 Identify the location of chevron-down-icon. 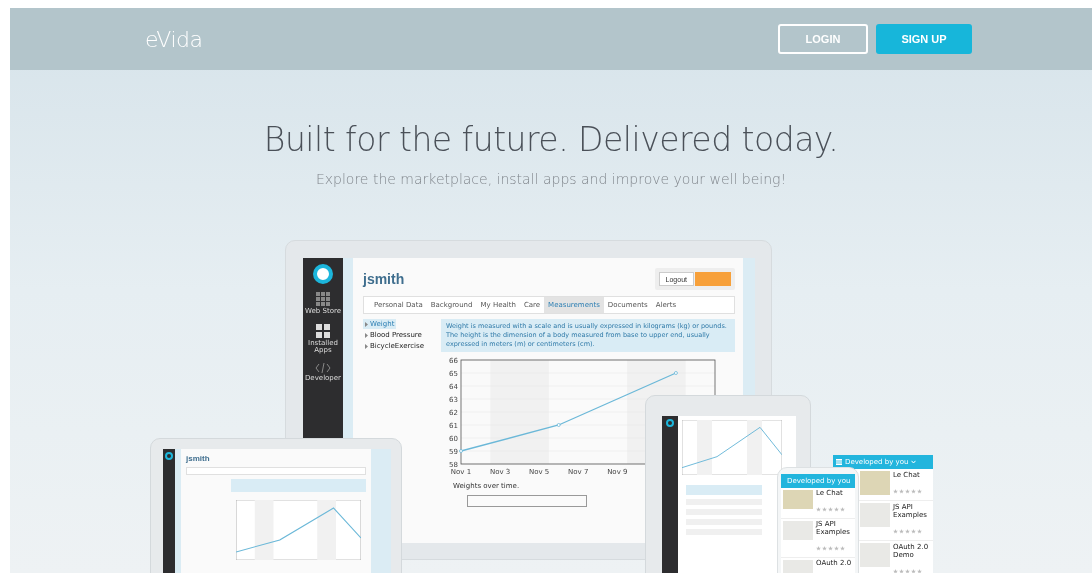
(914, 462).